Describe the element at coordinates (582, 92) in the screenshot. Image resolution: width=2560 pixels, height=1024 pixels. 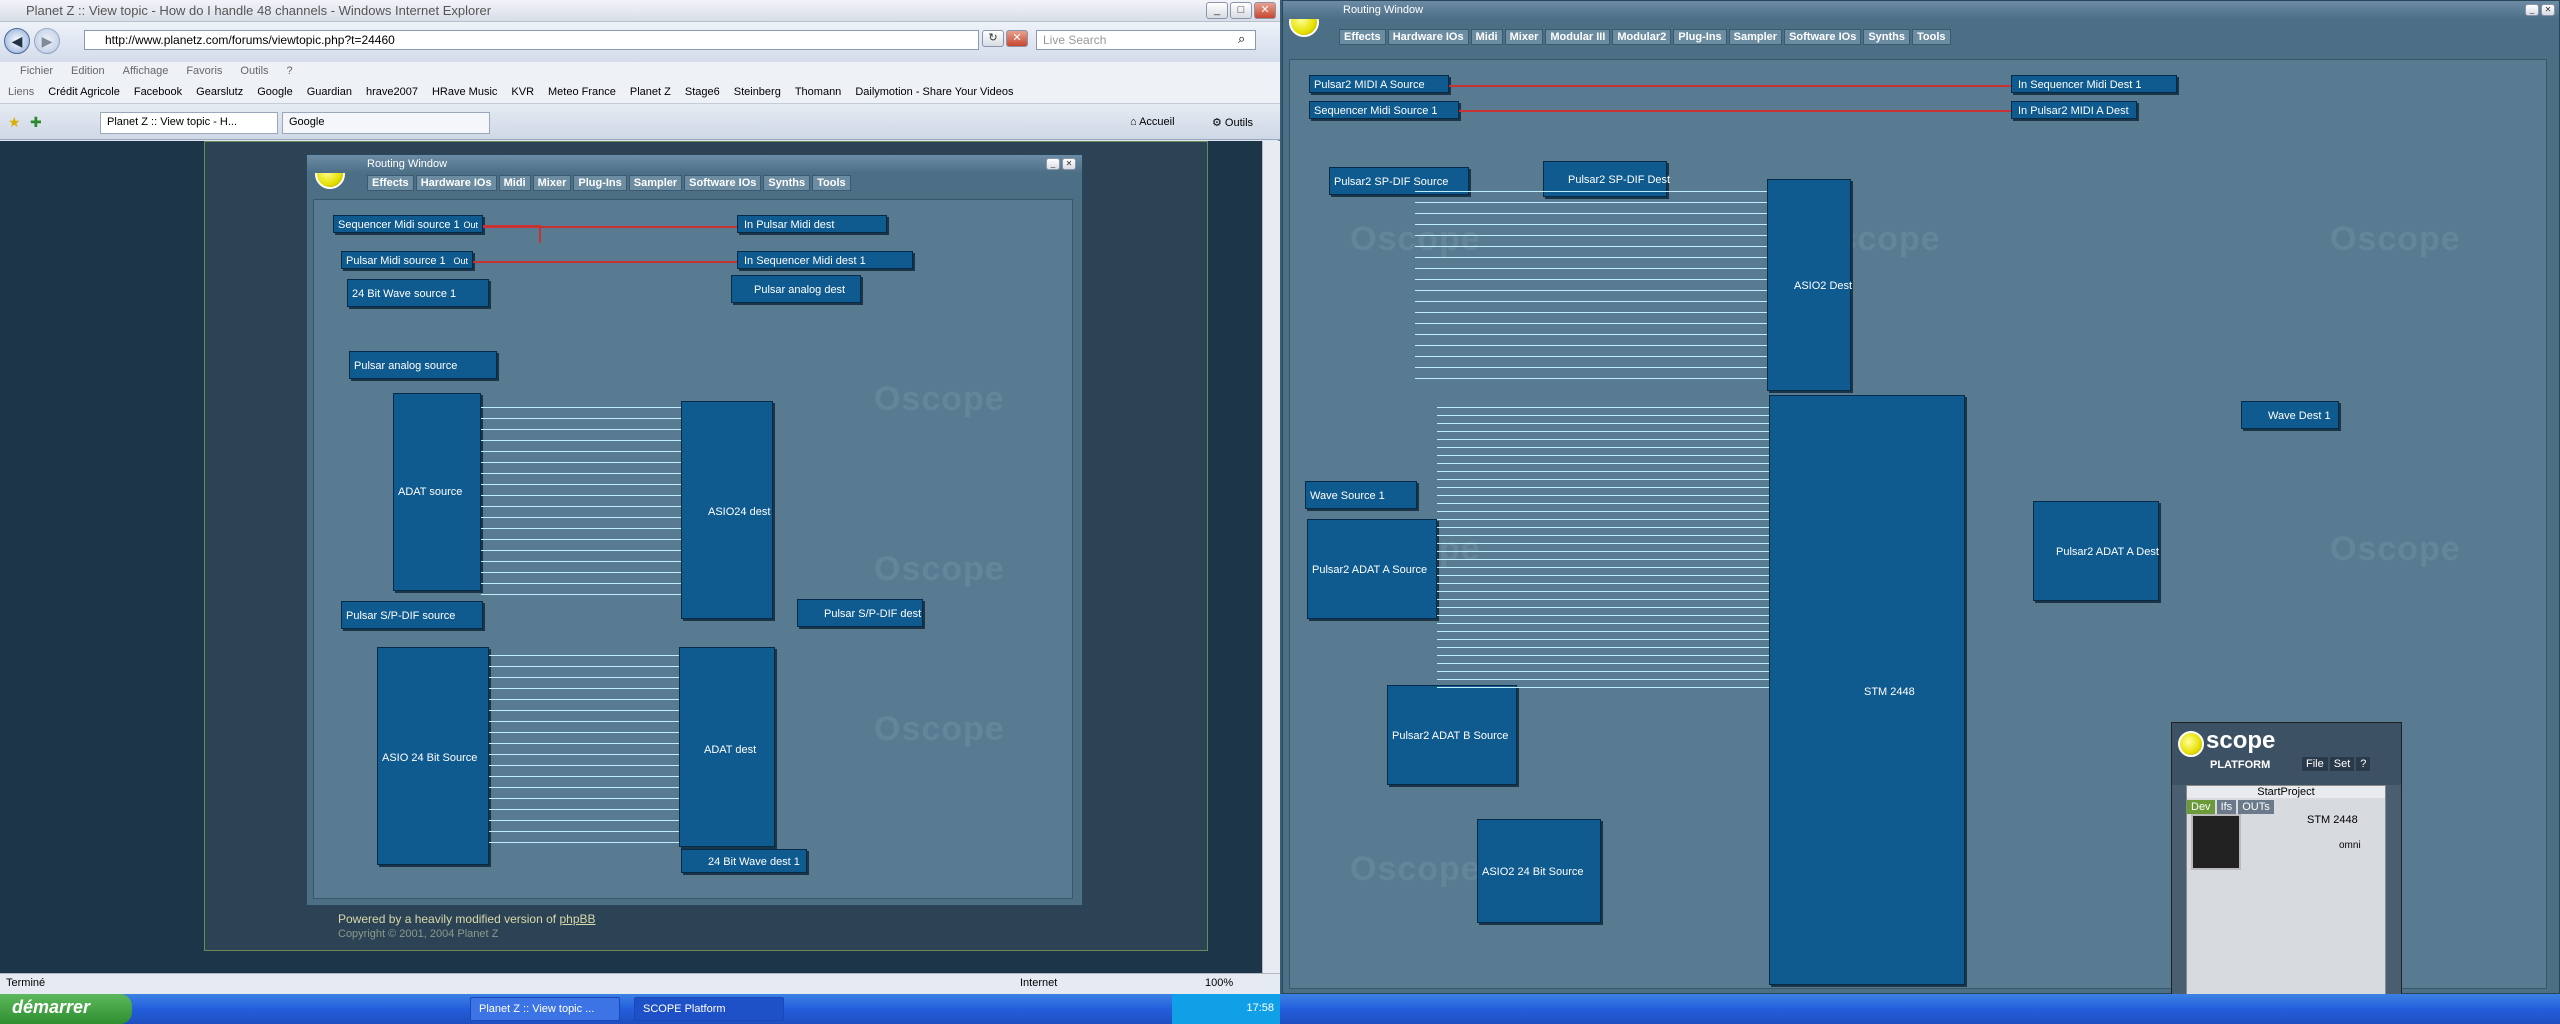
I see `fav-link: Meteo France` at that location.